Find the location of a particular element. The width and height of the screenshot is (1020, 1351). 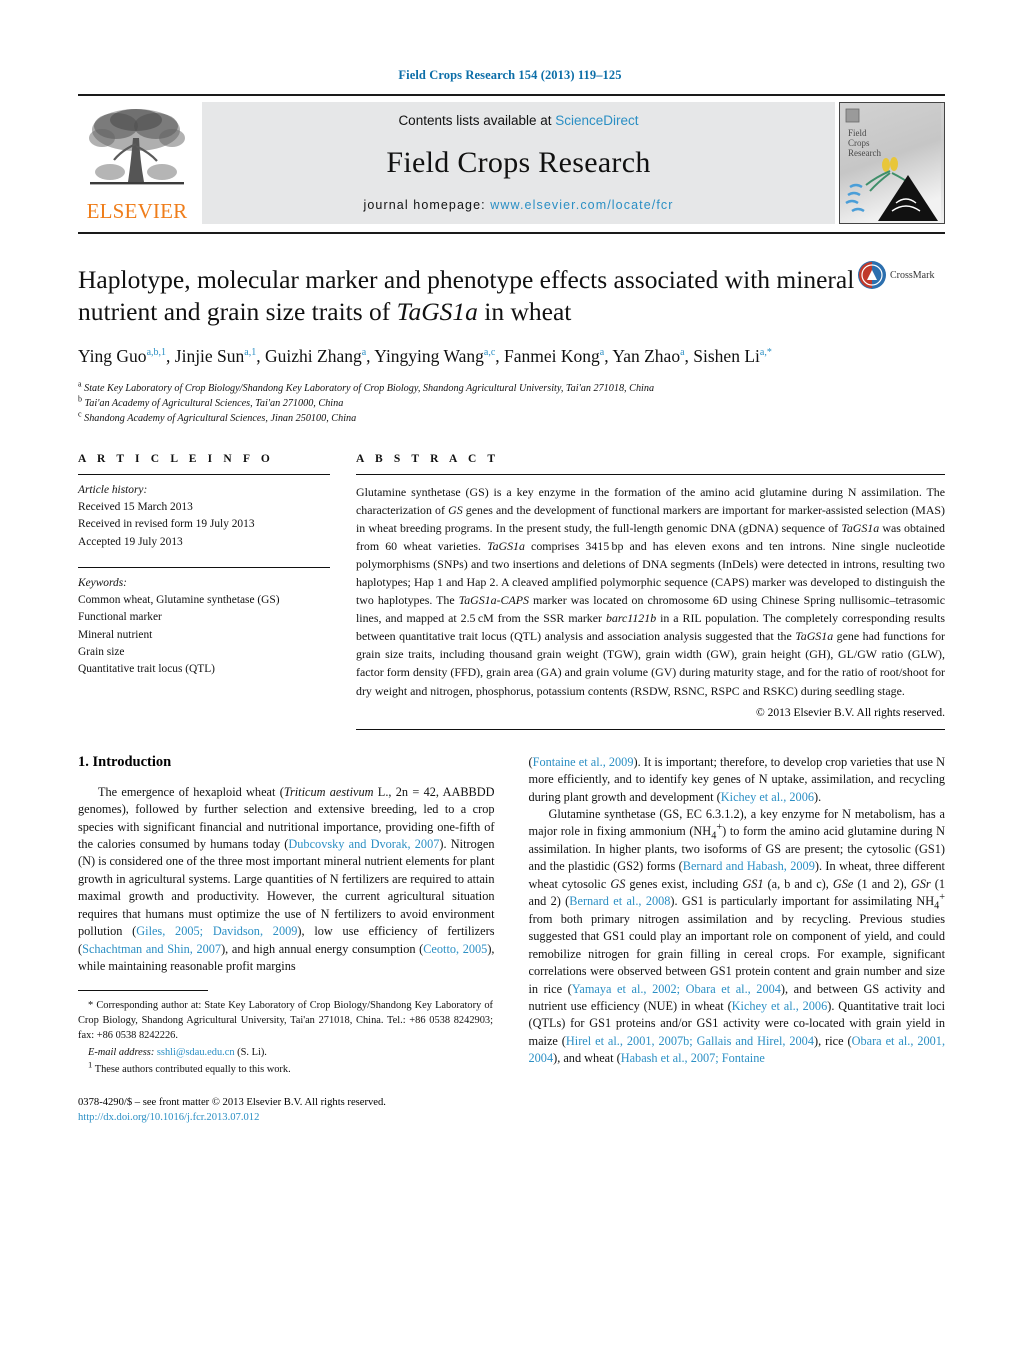

keyword-item: Common wheat, Glutamine synthetase (GS) is located at coordinates (179, 600).